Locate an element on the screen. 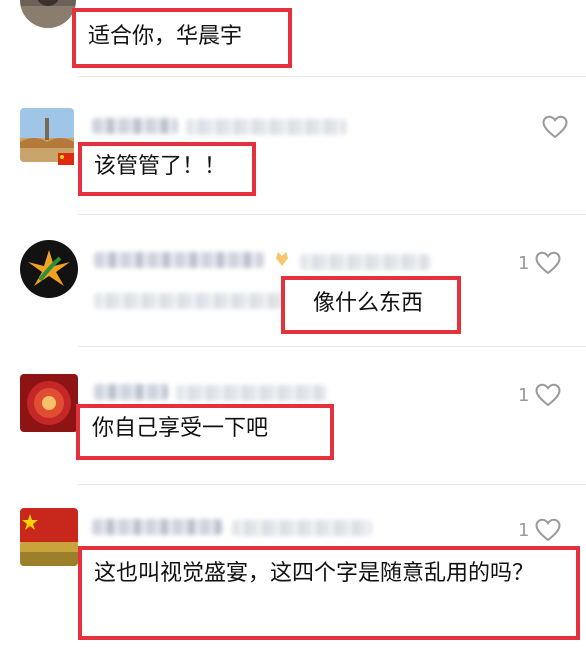 The image size is (586, 648). comment-text: 这也叫视觉盛宴，这四个字是随意乱用的吗？ is located at coordinates (329, 593).